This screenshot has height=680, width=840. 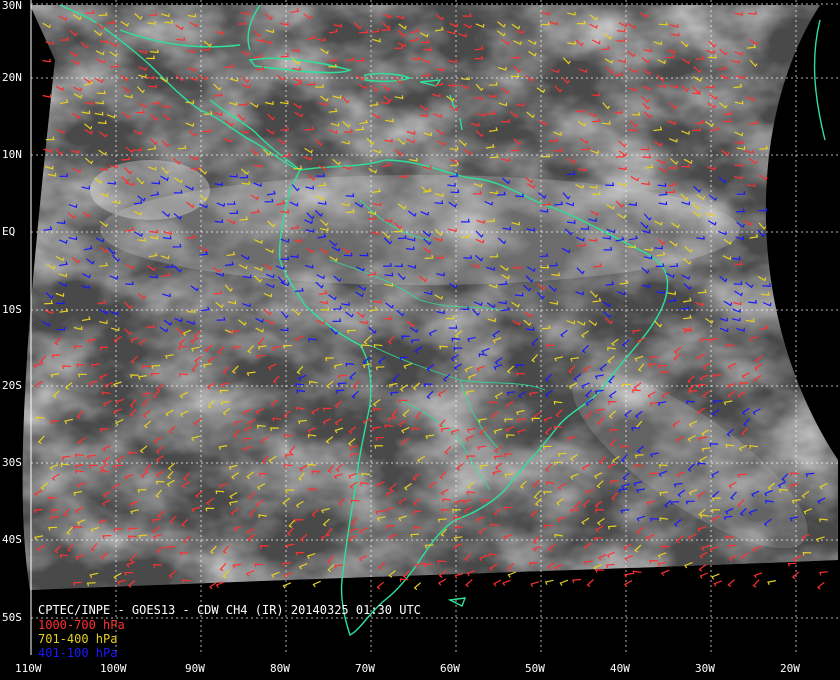 I want to click on latitude-label: 30N, so click(x=12, y=6).